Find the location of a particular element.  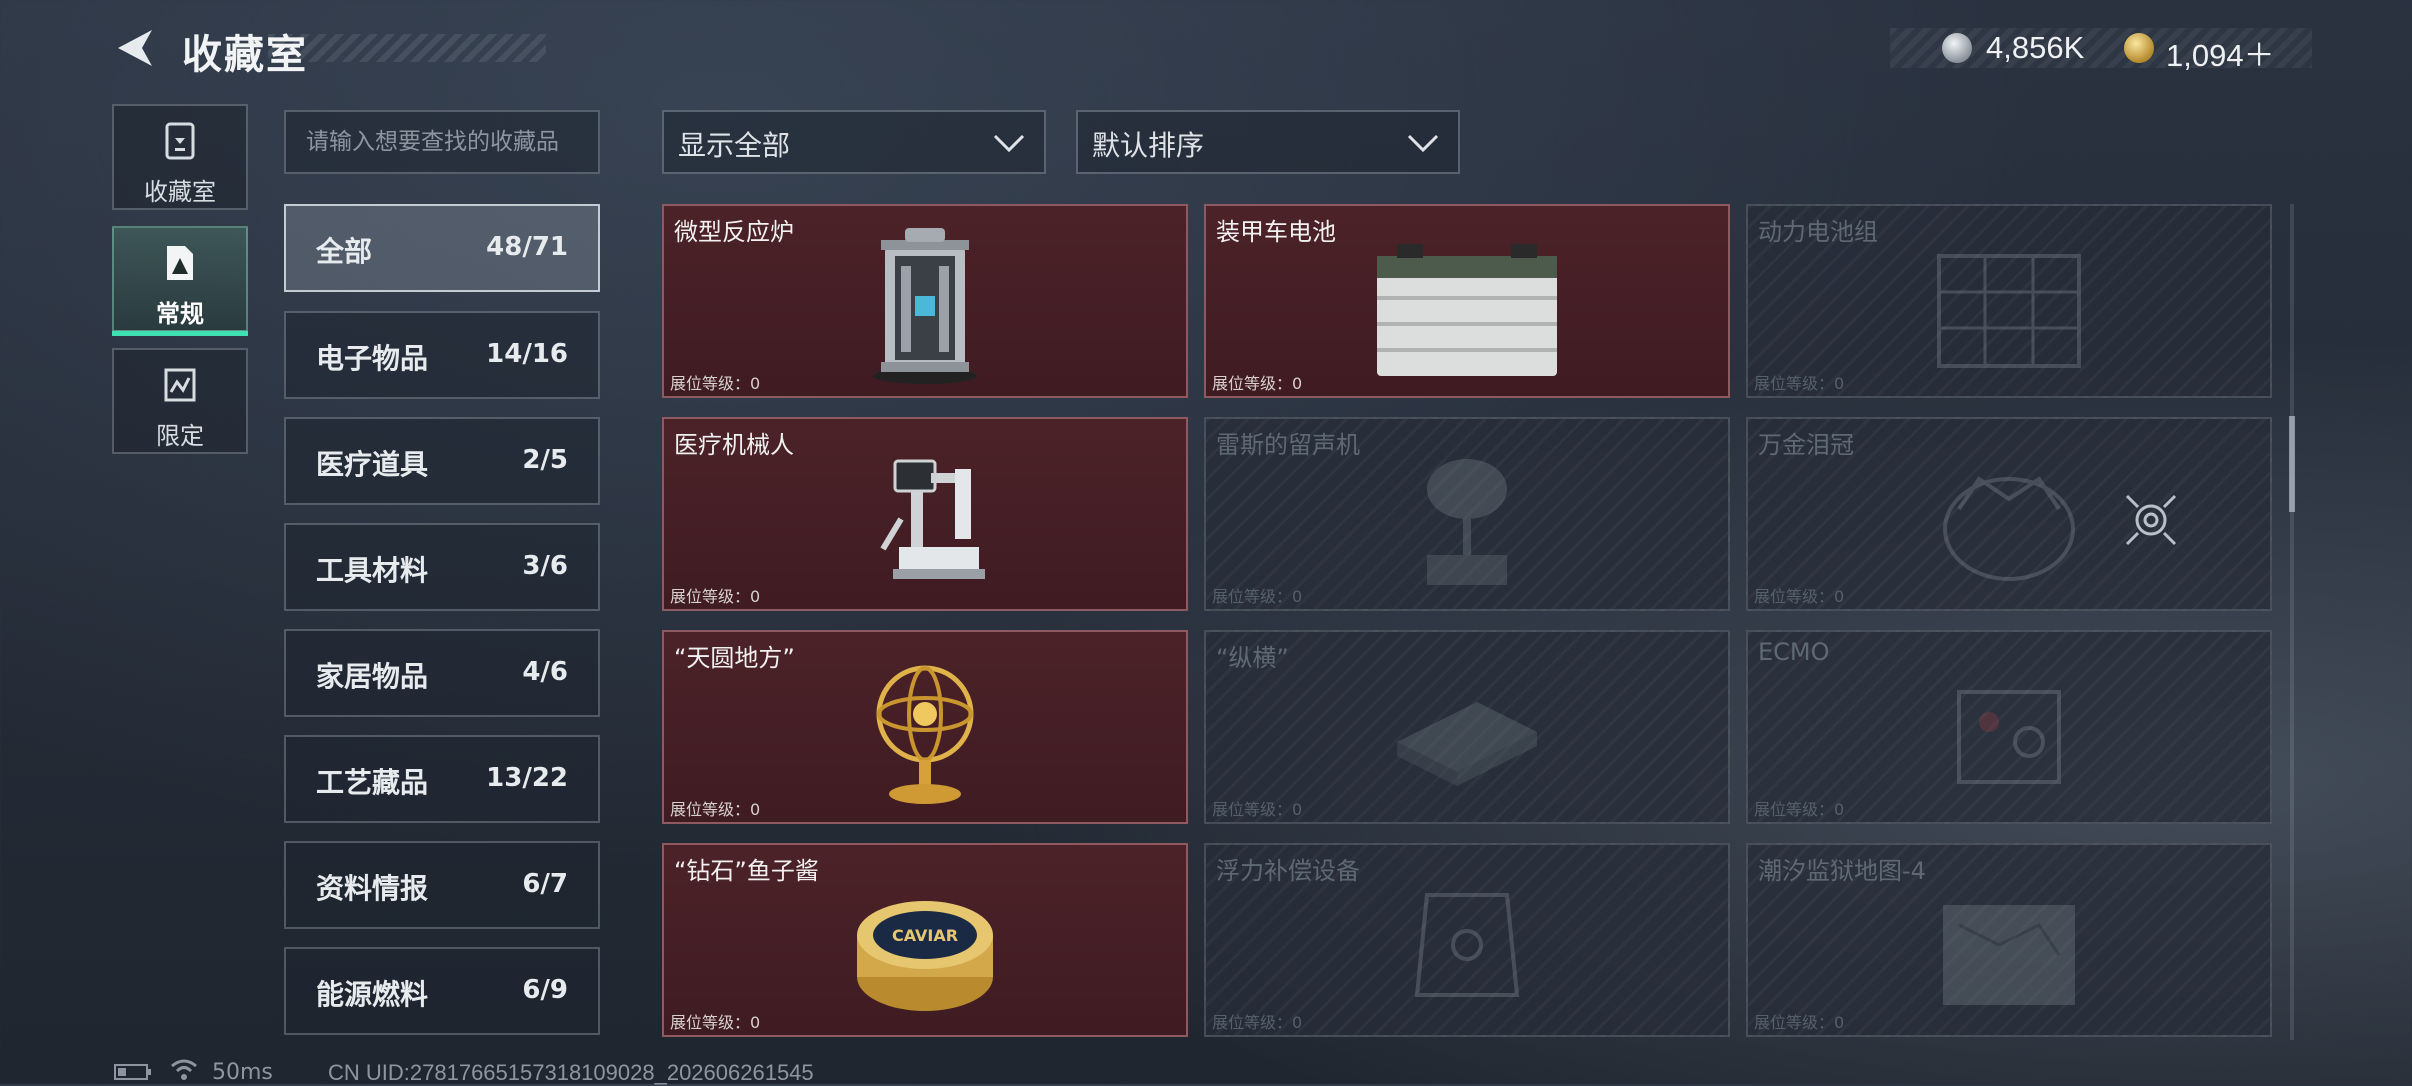

item-name: 微型反应炉 is located at coordinates (734, 232).